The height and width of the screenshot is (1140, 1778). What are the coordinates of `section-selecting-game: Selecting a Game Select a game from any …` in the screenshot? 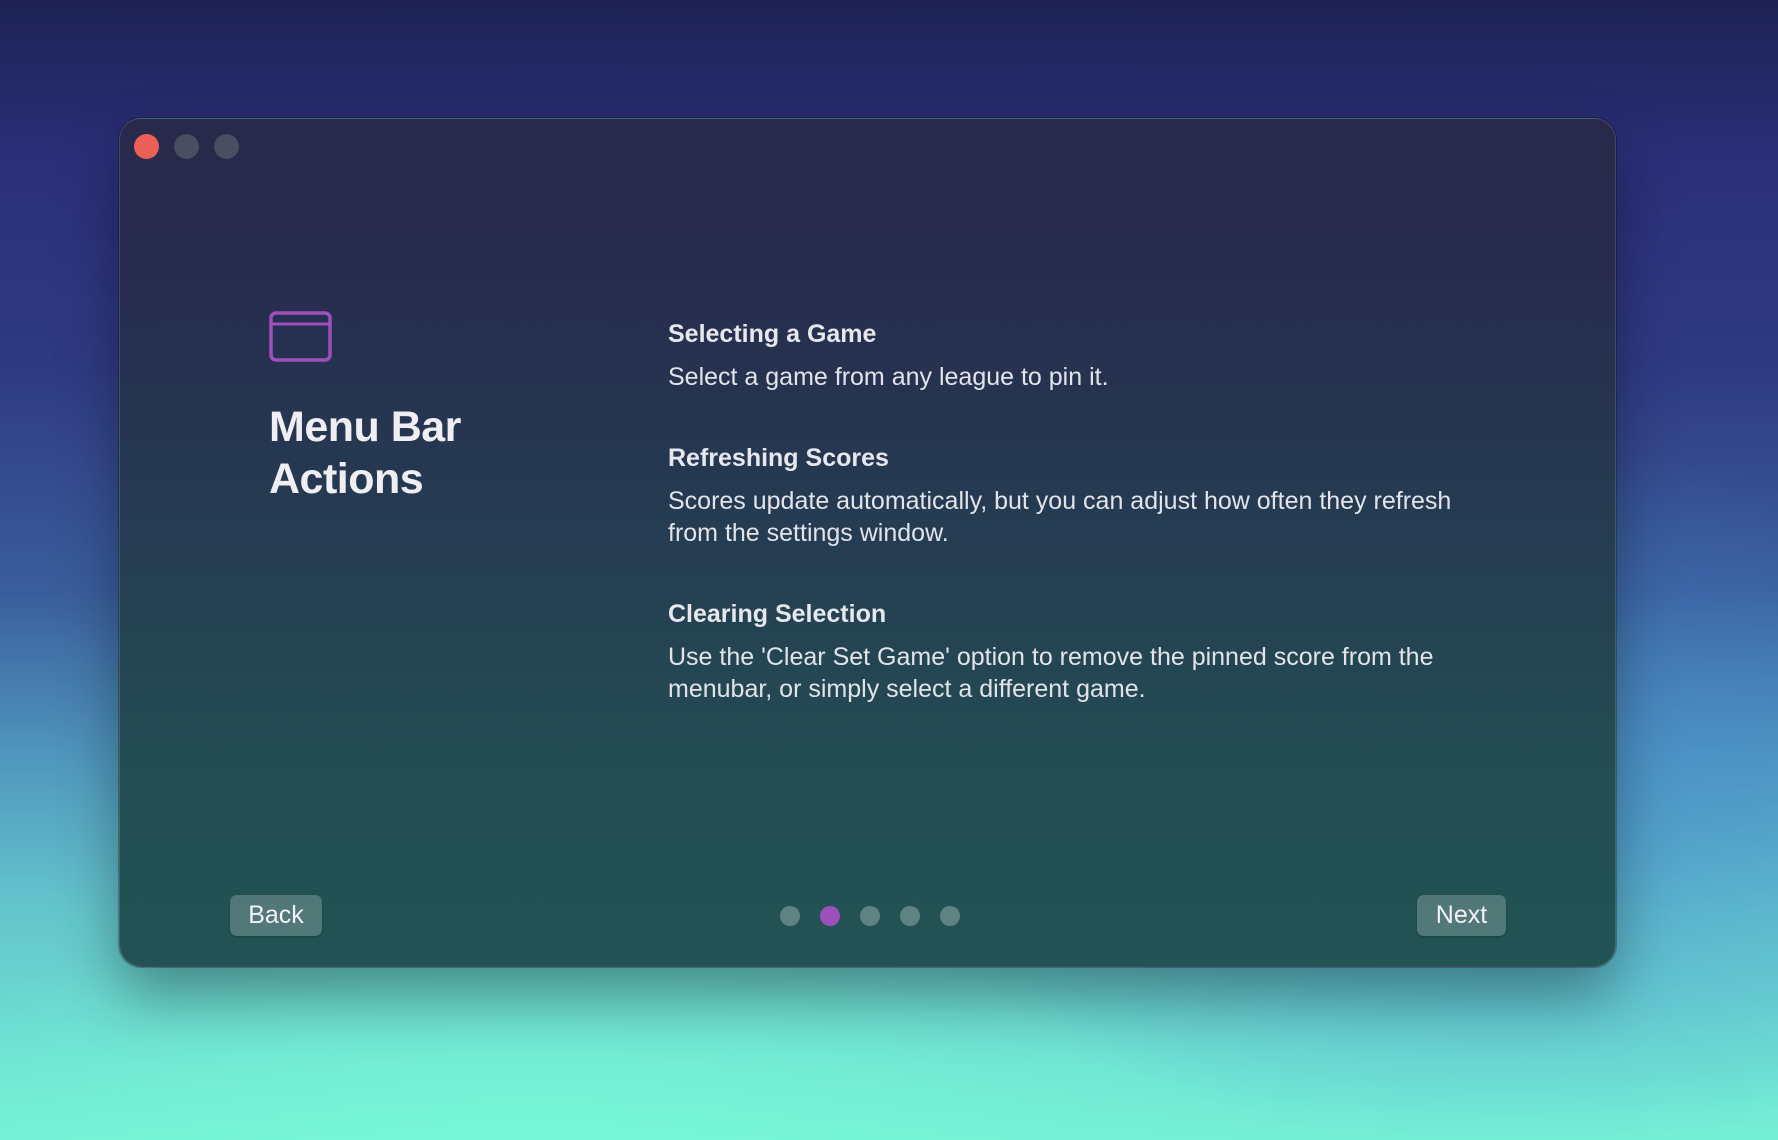 It's located at (888, 356).